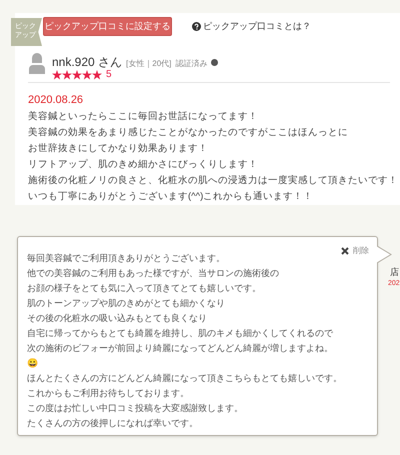 The image size is (400, 455). I want to click on close-icon, so click(345, 251).